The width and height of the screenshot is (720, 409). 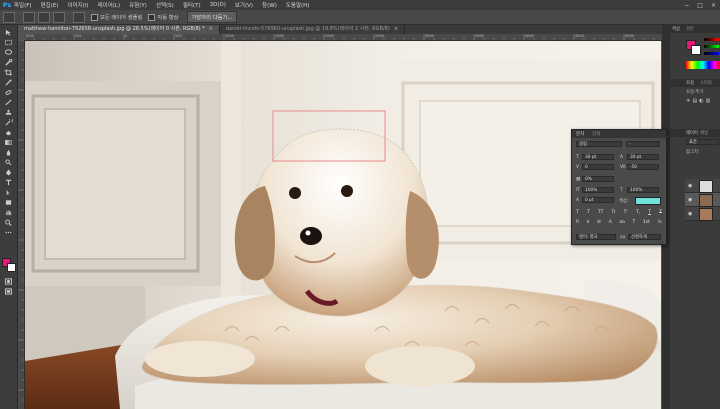 I want to click on menu-select: 선택(S), so click(x=165, y=5).